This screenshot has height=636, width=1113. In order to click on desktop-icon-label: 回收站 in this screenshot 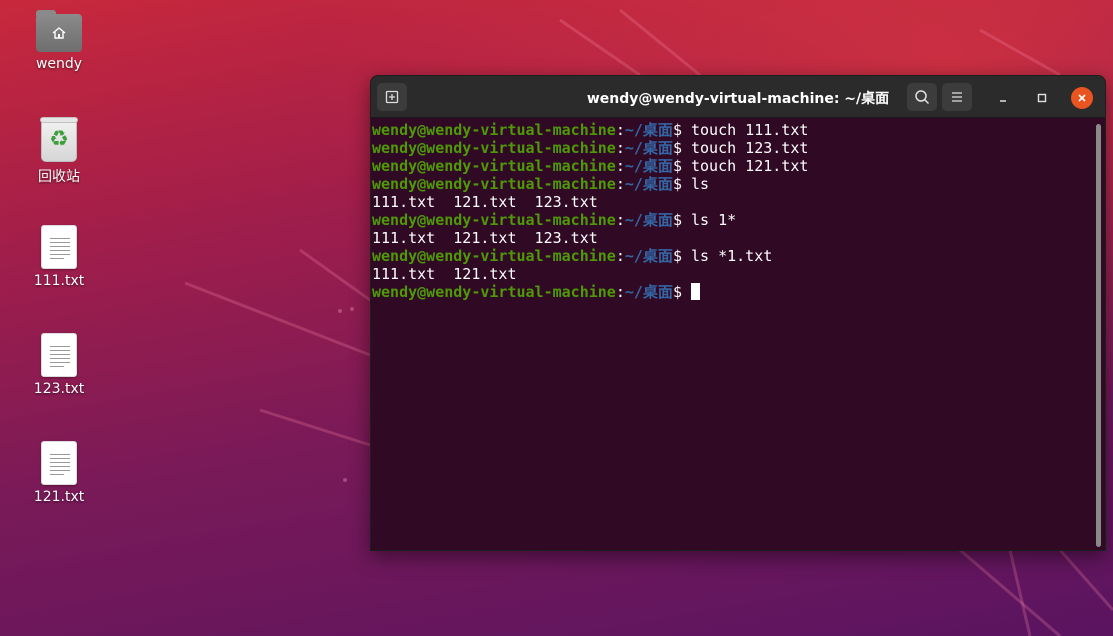, I will do `click(59, 177)`.